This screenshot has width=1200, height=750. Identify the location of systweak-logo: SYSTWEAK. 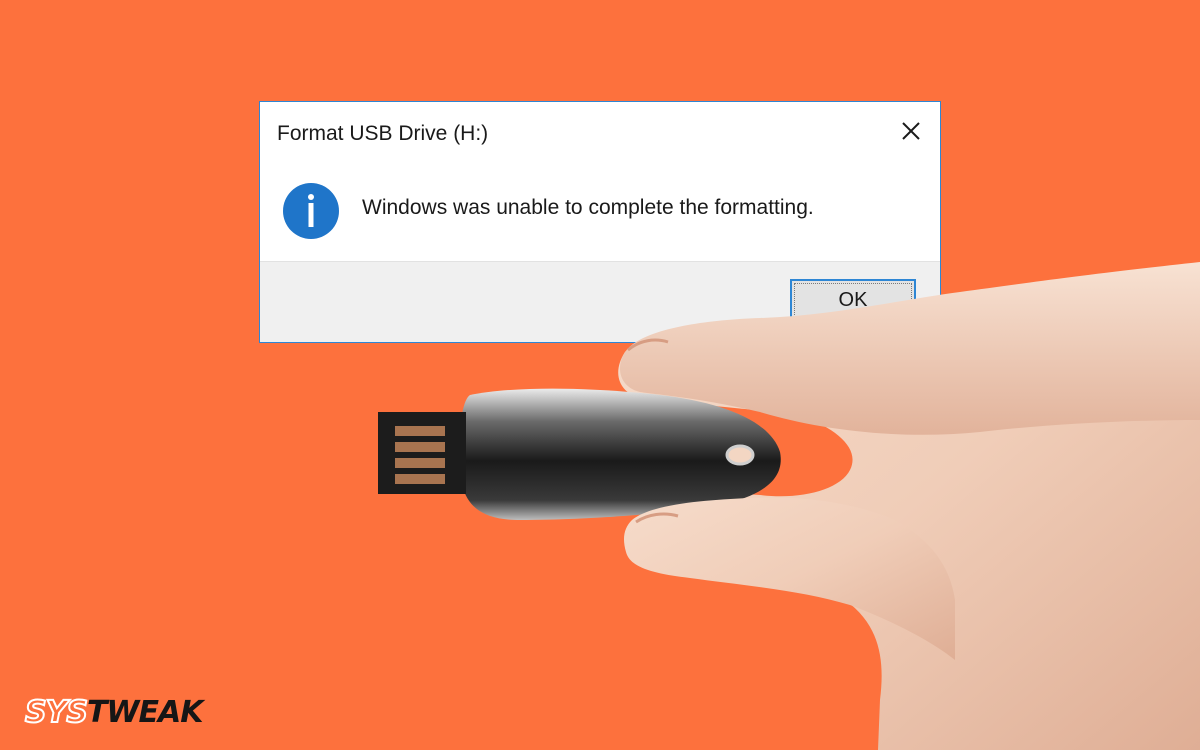
(114, 712).